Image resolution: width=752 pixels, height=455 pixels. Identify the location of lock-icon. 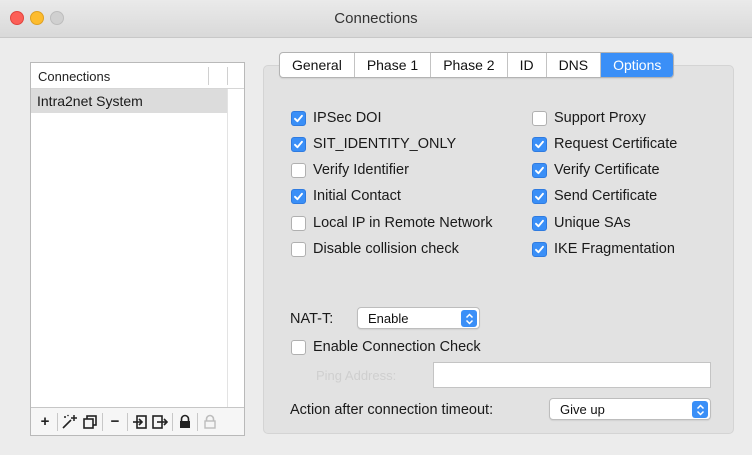
(185, 421).